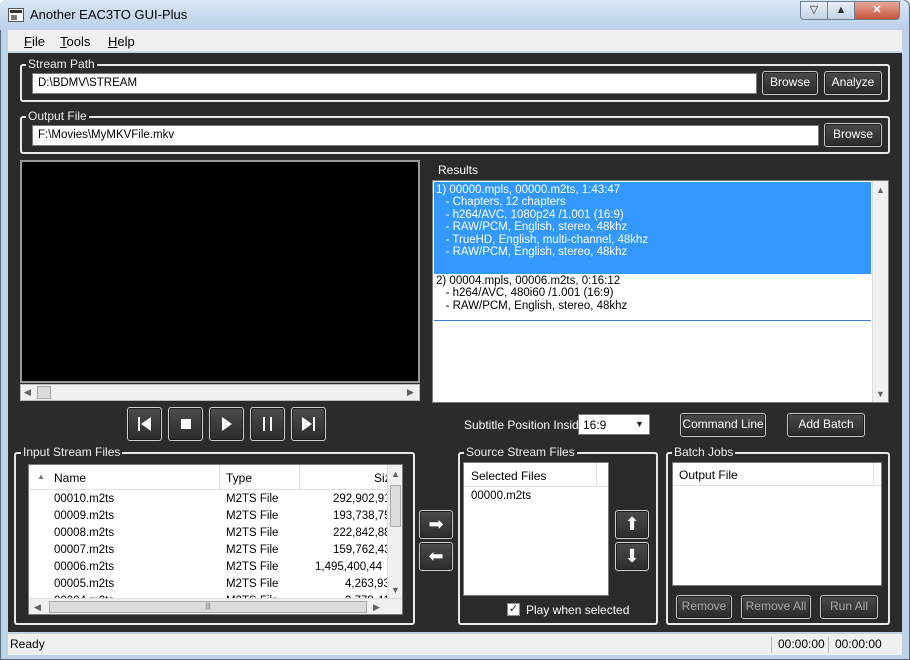 The image size is (910, 660). Describe the element at coordinates (349, 567) in the screenshot. I see `cell-size: 1,495,400,44` at that location.